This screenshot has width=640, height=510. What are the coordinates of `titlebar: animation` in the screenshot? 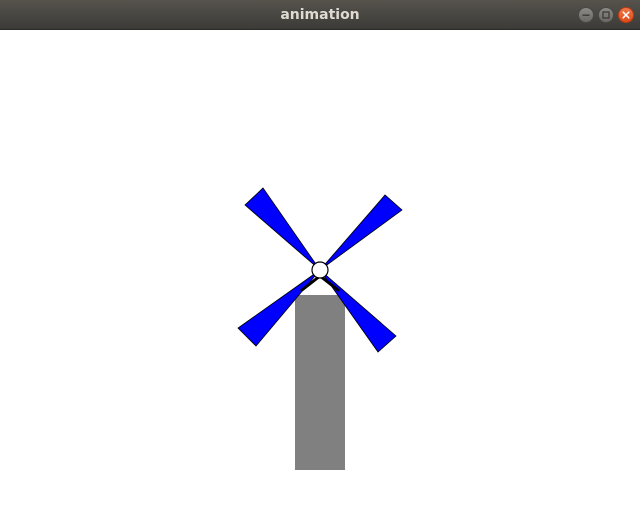 It's located at (320, 15).